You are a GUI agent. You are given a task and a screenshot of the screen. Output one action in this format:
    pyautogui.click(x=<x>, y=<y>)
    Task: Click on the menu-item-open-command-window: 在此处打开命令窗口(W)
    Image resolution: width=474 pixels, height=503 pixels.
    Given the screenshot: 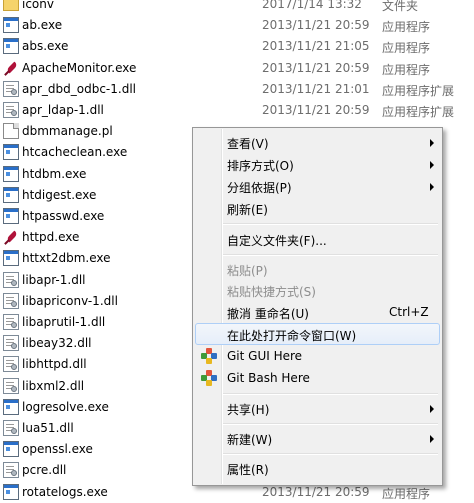 What is the action you would take?
    pyautogui.click(x=317, y=334)
    